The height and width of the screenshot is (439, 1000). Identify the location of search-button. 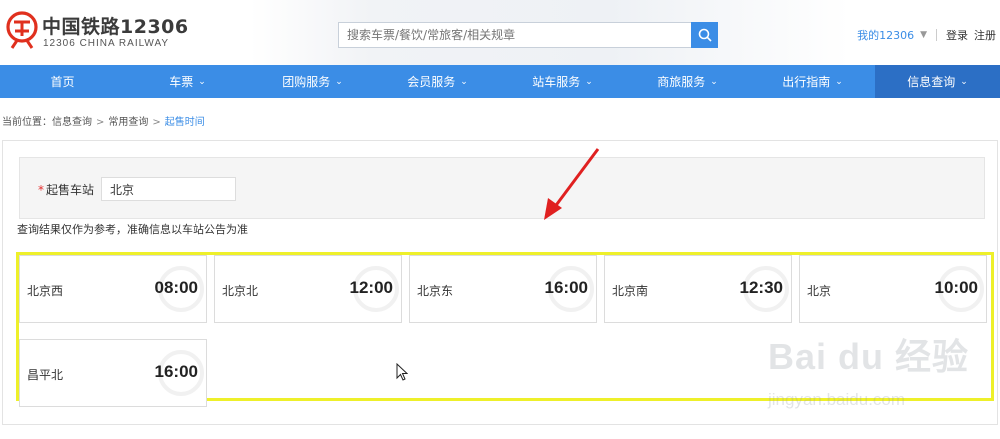
(704, 35).